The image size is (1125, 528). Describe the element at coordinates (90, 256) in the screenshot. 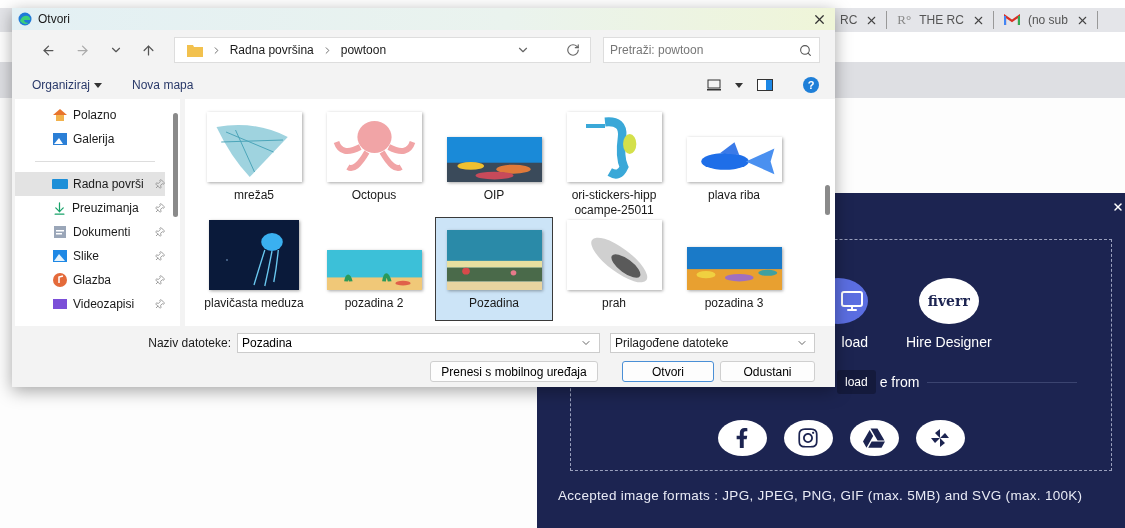

I see `sidebar-item: Slike` at that location.